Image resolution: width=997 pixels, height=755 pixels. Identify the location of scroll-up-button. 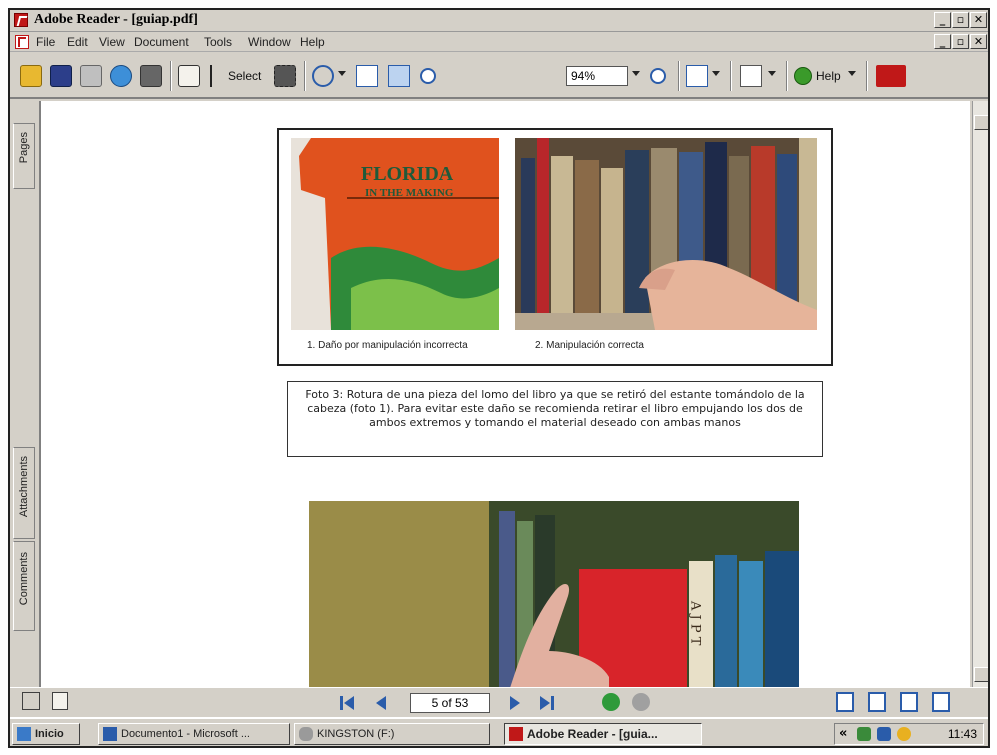
(981, 122).